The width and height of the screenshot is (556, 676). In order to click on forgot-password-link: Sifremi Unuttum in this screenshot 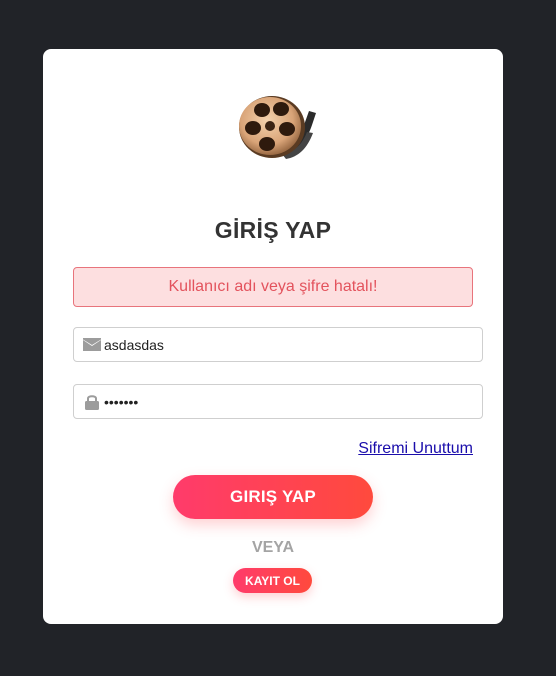, I will do `click(415, 449)`.